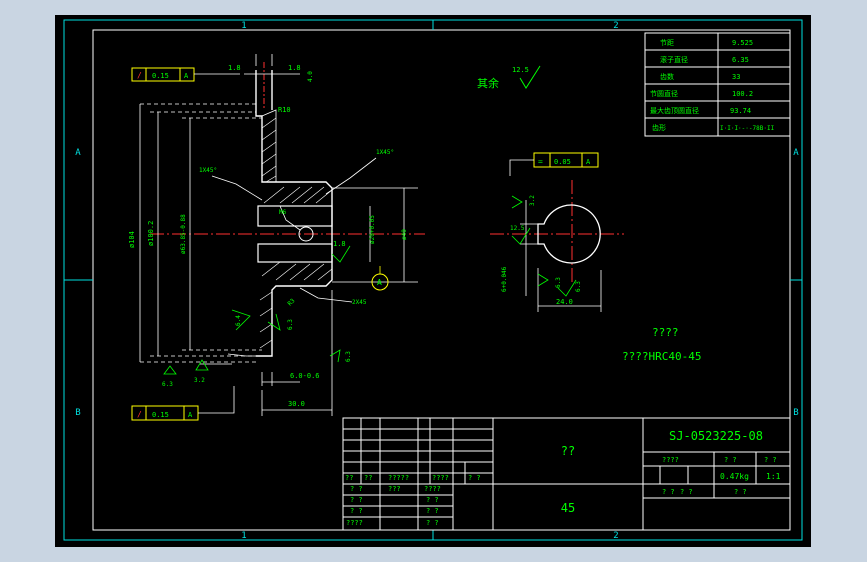 This screenshot has width=867, height=562. What do you see at coordinates (716, 436) in the screenshot?
I see `title-drawing-number: SJ-0523225-08` at bounding box center [716, 436].